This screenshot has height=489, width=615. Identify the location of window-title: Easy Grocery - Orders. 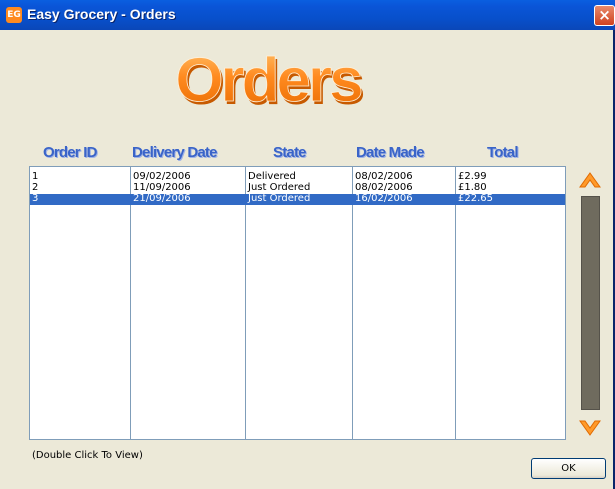
(101, 14).